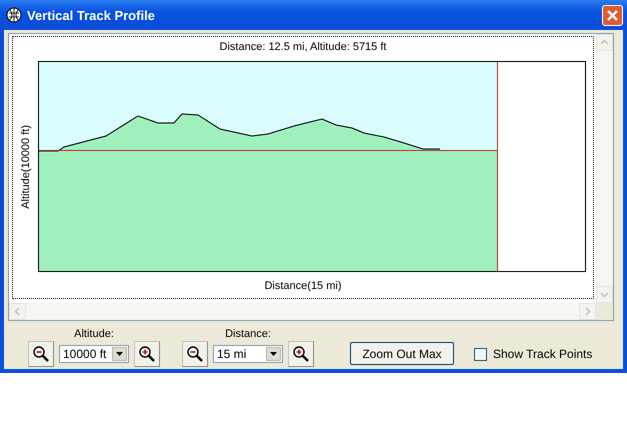 This screenshot has width=627, height=432. I want to click on globe-icon, so click(14, 15).